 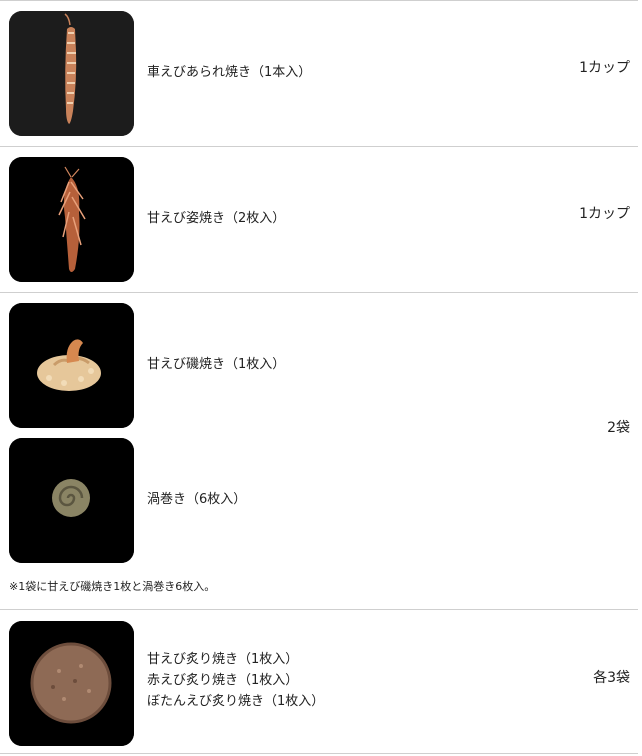 What do you see at coordinates (71, 500) in the screenshot?
I see `uzumaki-image` at bounding box center [71, 500].